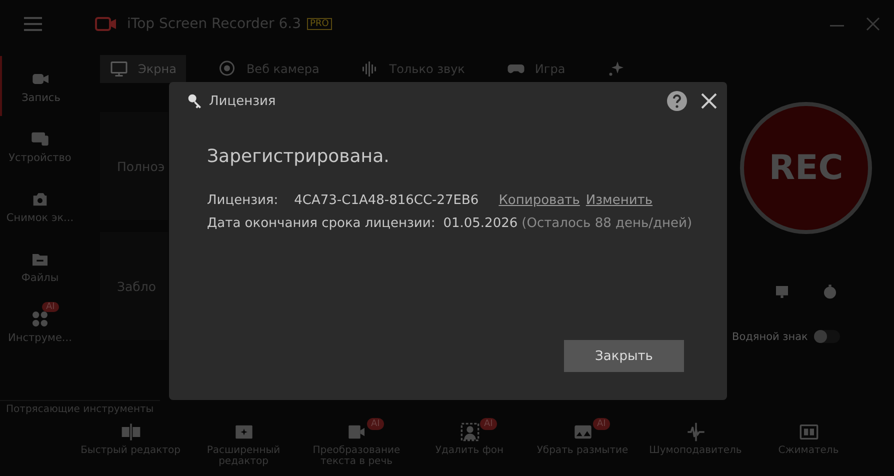 The height and width of the screenshot is (476, 894). Describe the element at coordinates (470, 432) in the screenshot. I see `person-icon` at that location.